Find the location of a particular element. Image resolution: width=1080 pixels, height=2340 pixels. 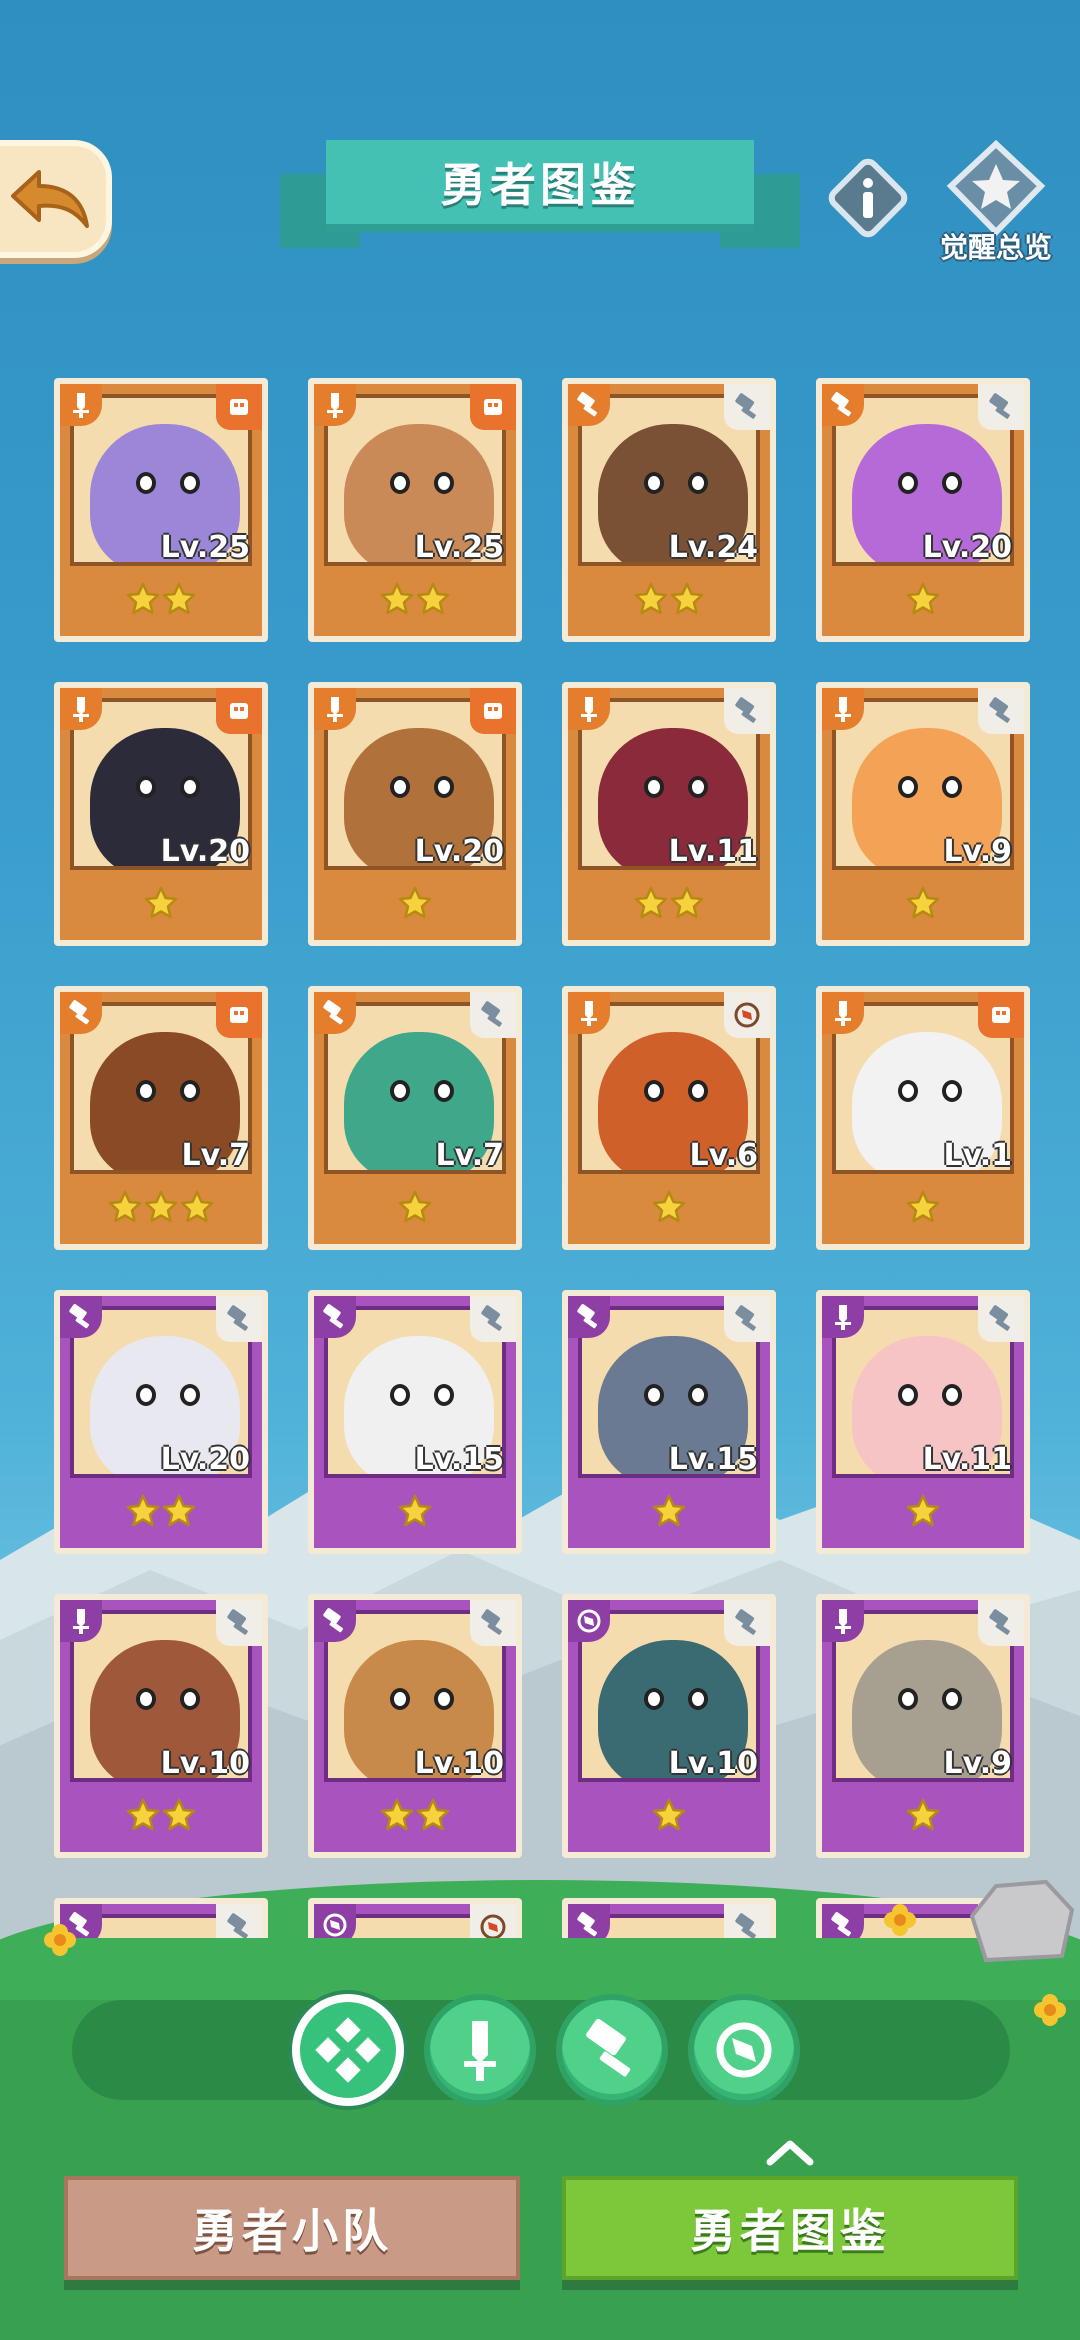

info-icon is located at coordinates (868, 198).